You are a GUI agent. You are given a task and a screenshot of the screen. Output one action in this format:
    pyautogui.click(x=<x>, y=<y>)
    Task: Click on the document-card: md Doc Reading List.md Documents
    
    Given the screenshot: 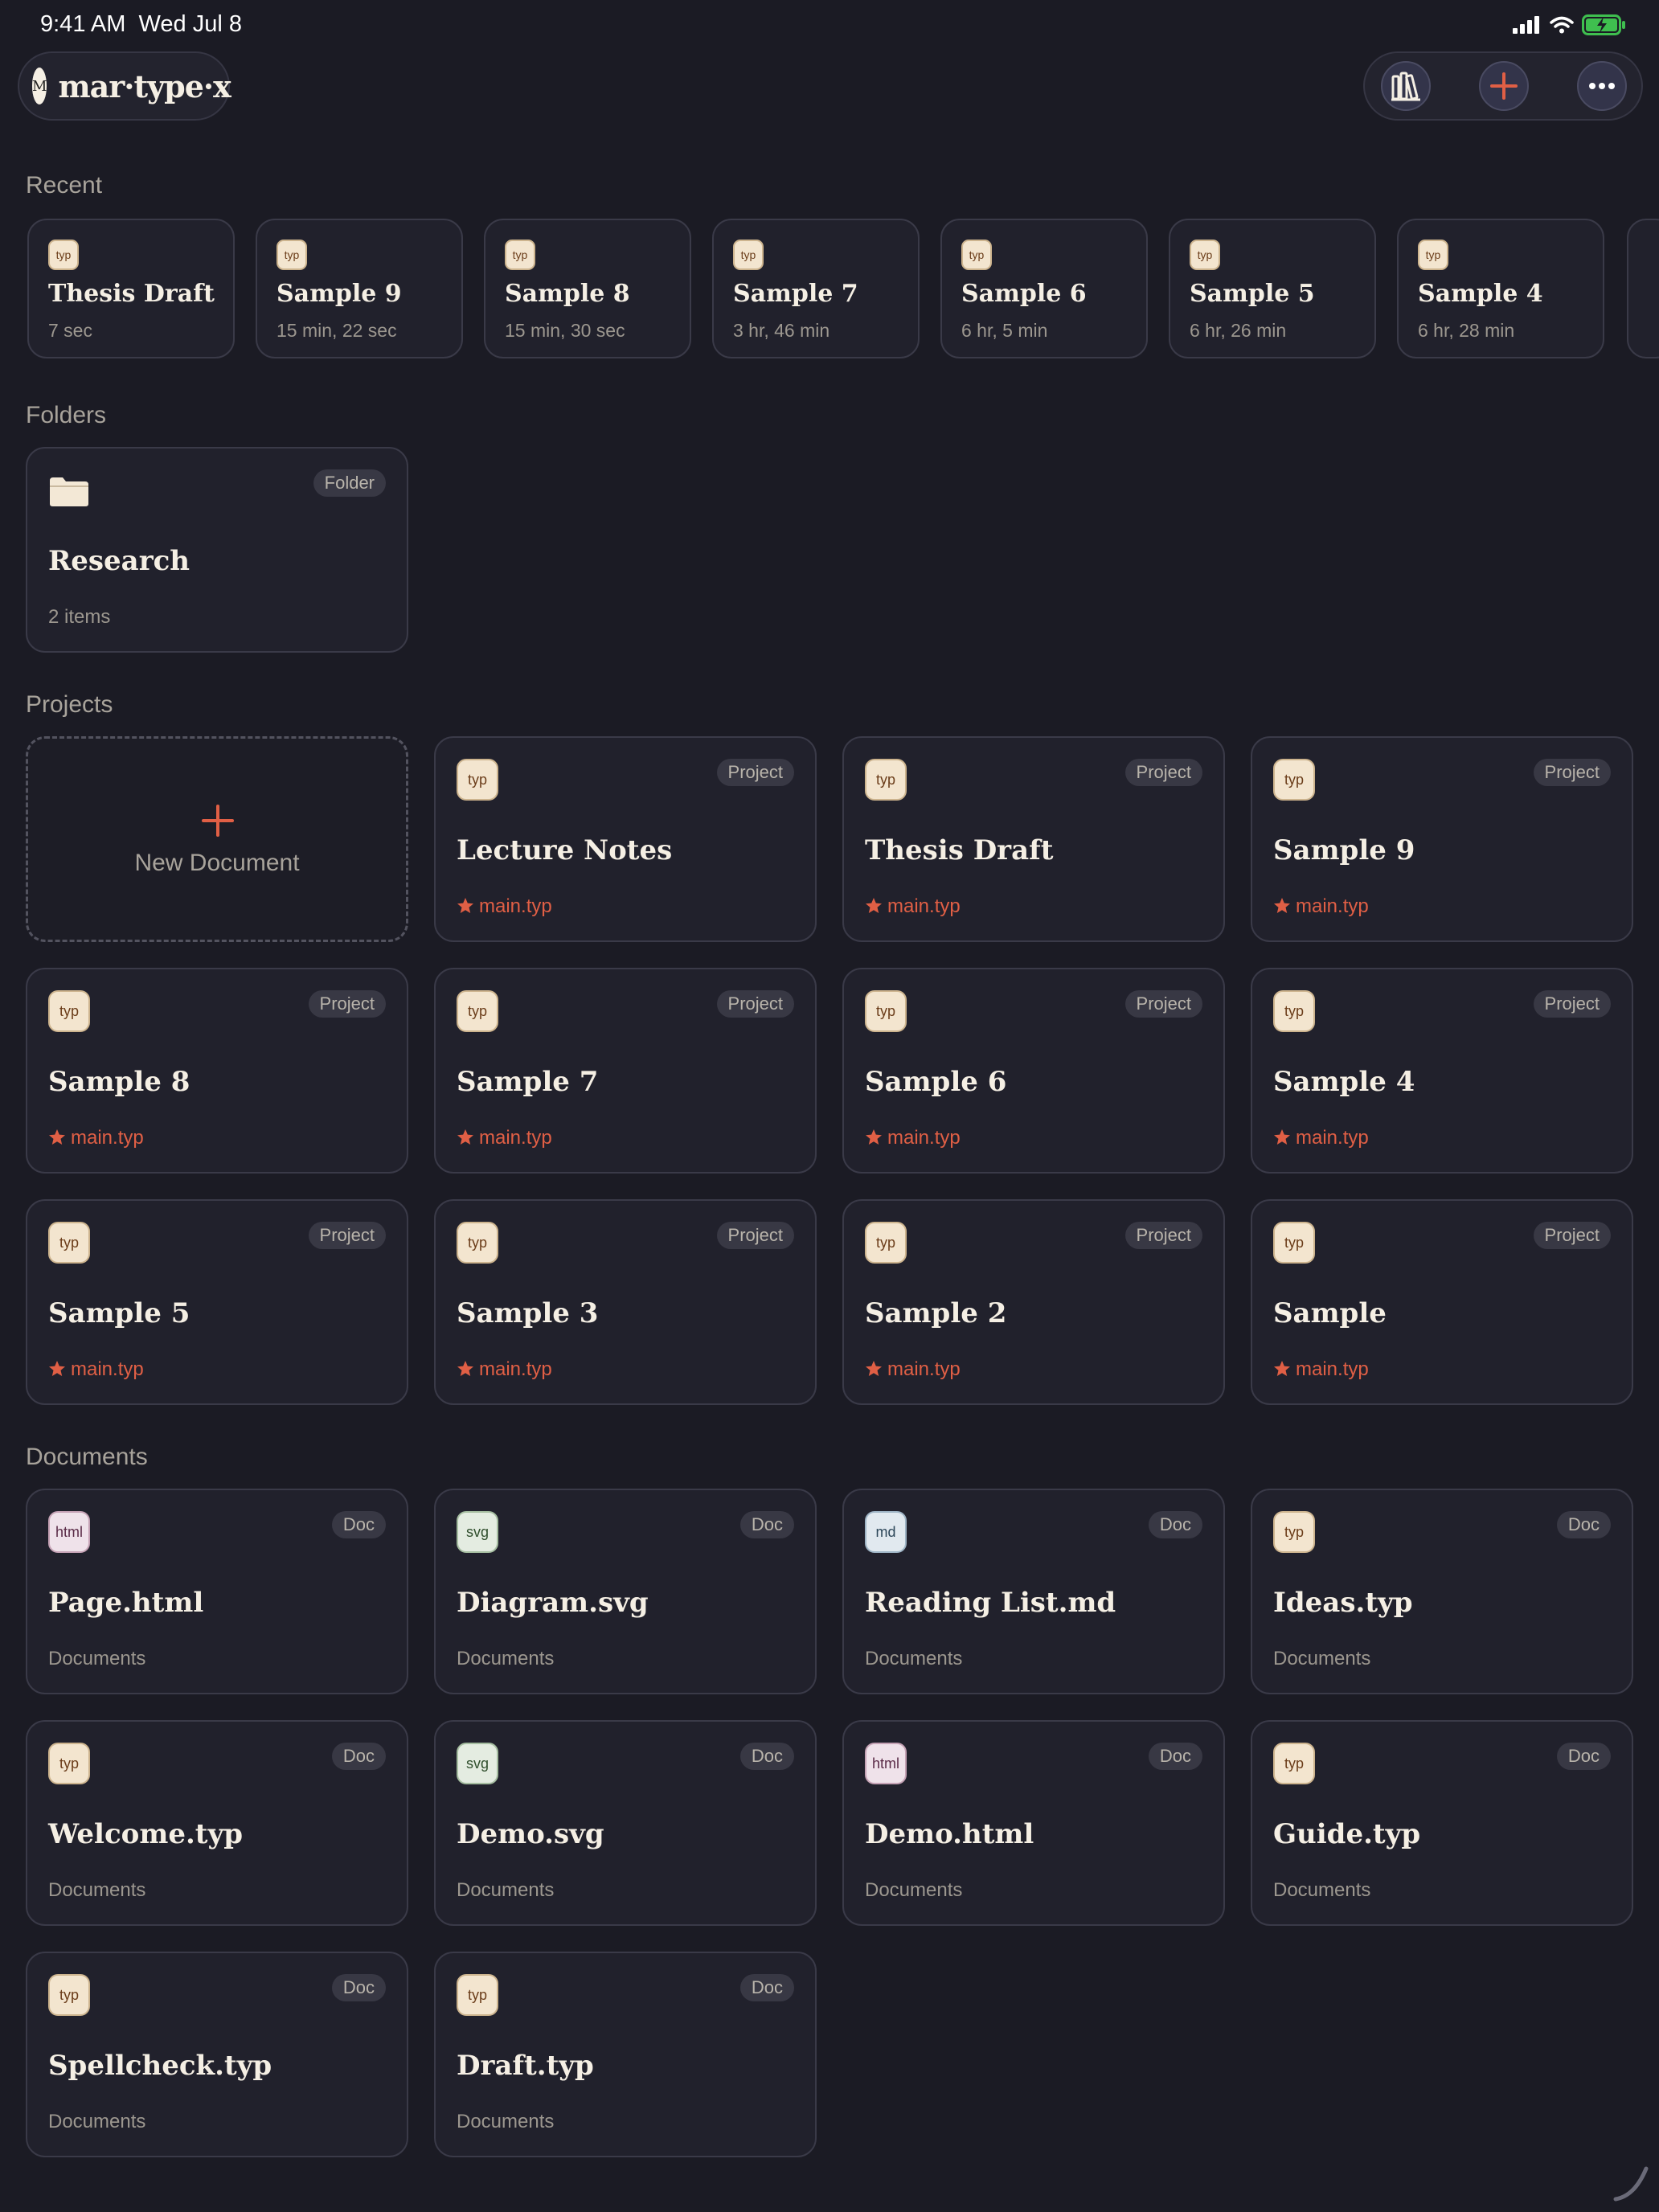 What is the action you would take?
    pyautogui.click(x=1033, y=1591)
    